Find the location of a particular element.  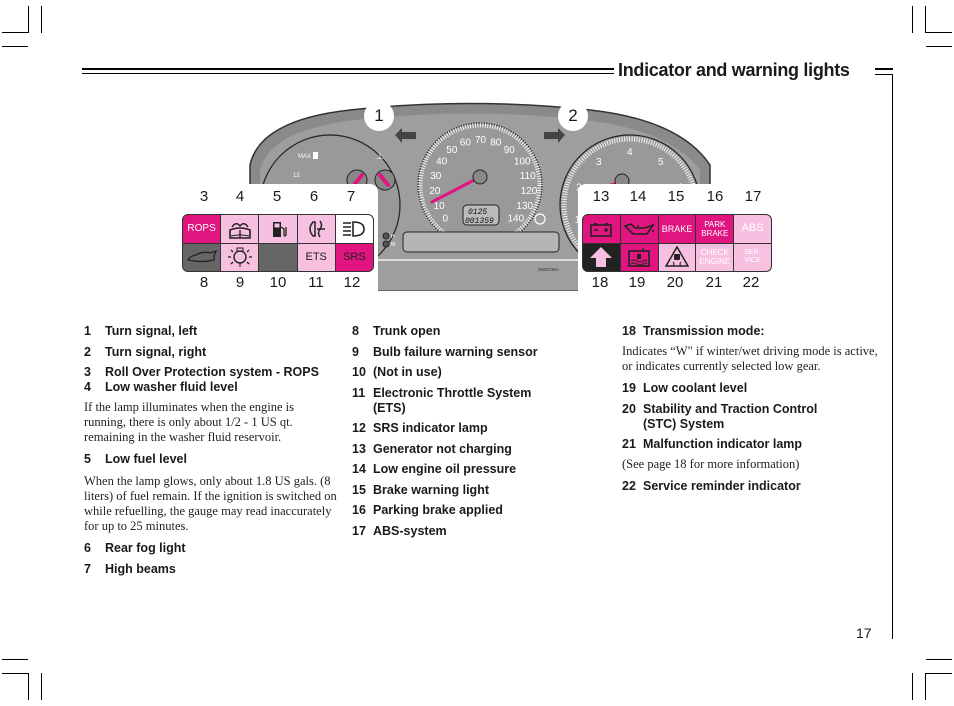

item-number: 12 is located at coordinates (359, 428).